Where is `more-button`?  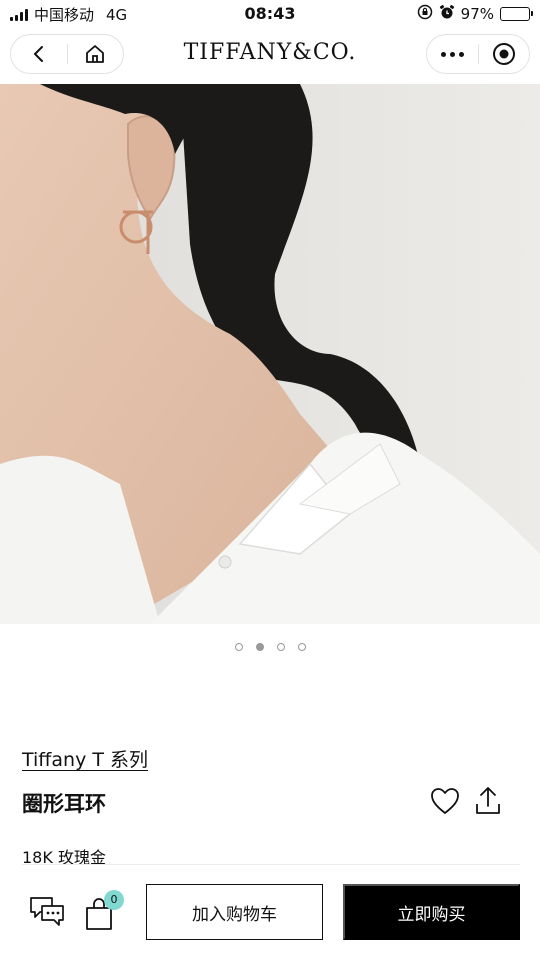
more-button is located at coordinates (452, 54).